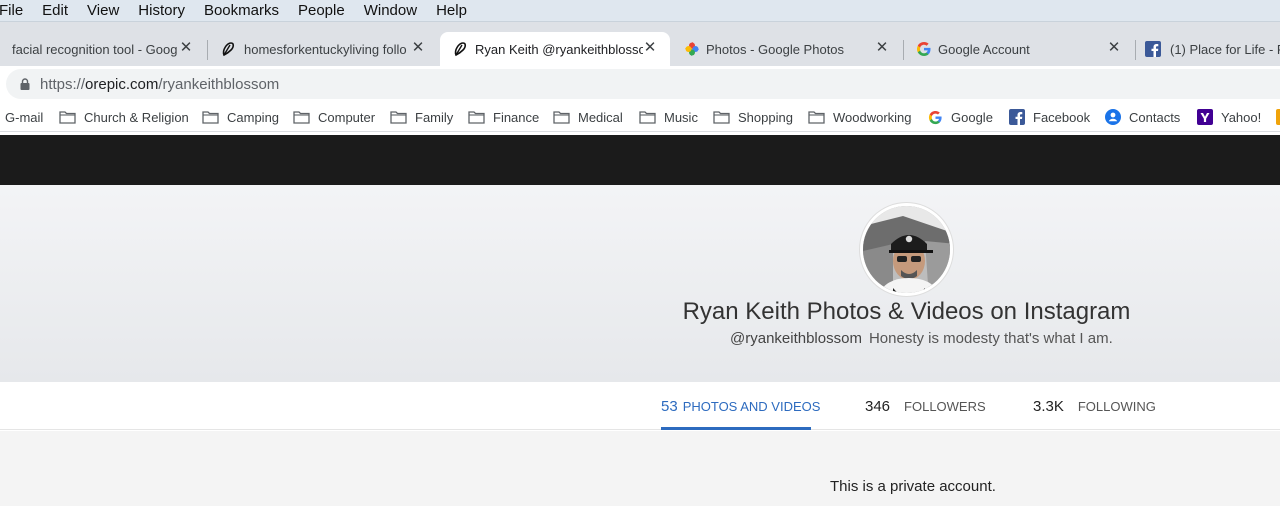 The height and width of the screenshot is (506, 1280). Describe the element at coordinates (253, 117) in the screenshot. I see `bookmark-label: Camping` at that location.